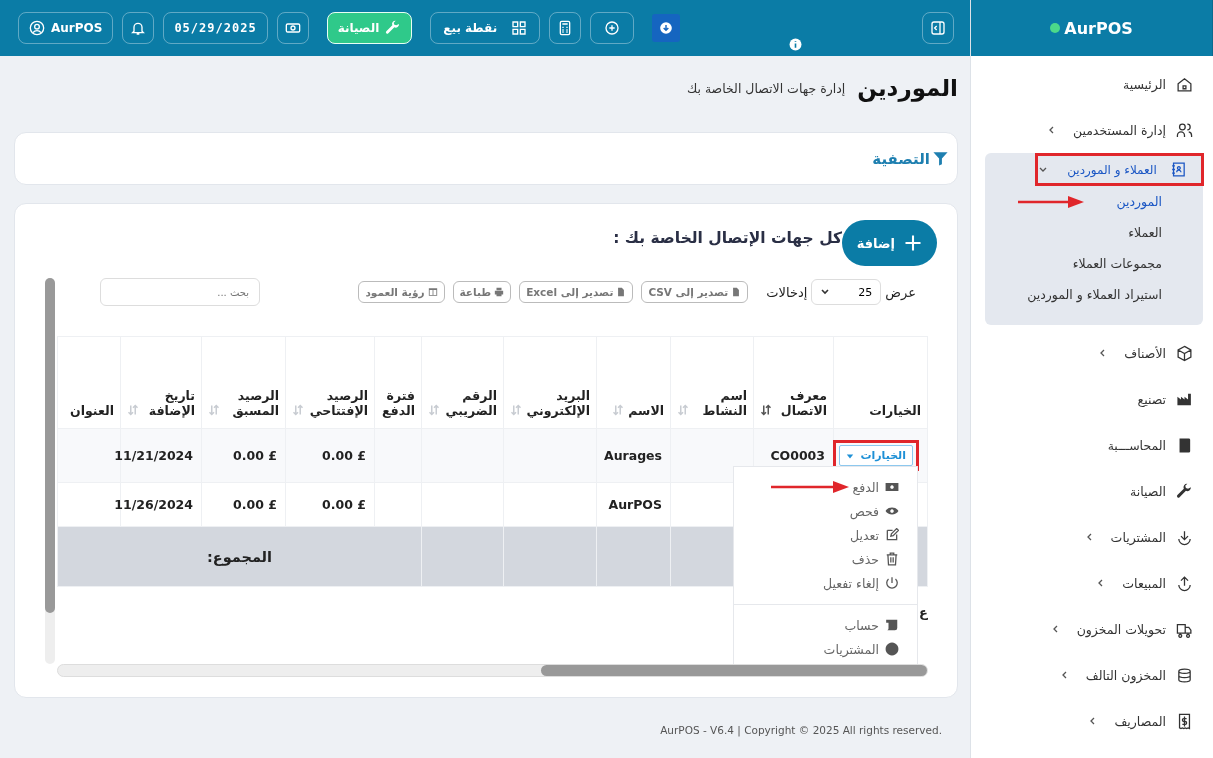 This screenshot has width=1213, height=758. I want to click on export-button: تصدير إلى Excel, so click(576, 292).